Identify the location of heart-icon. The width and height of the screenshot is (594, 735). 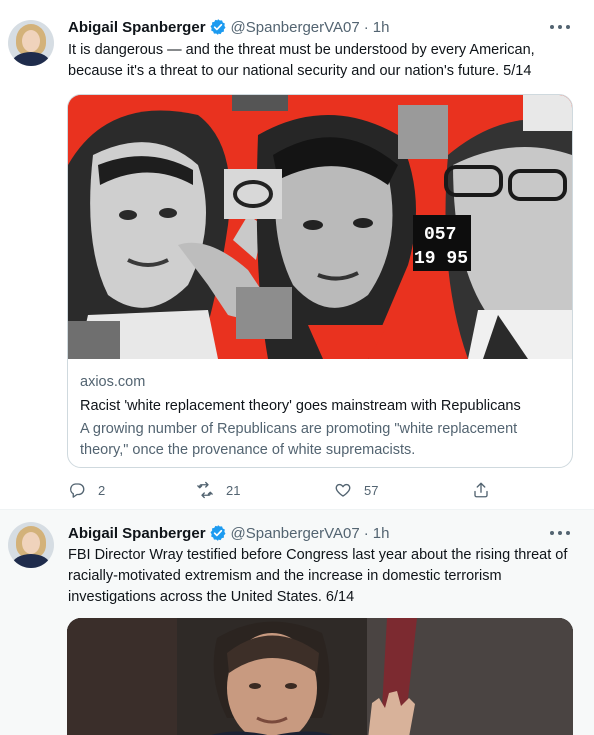
(343, 490).